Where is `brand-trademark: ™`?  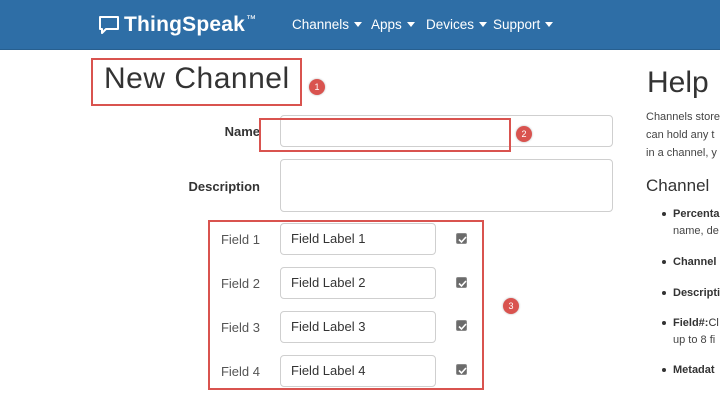
brand-trademark: ™ is located at coordinates (251, 19).